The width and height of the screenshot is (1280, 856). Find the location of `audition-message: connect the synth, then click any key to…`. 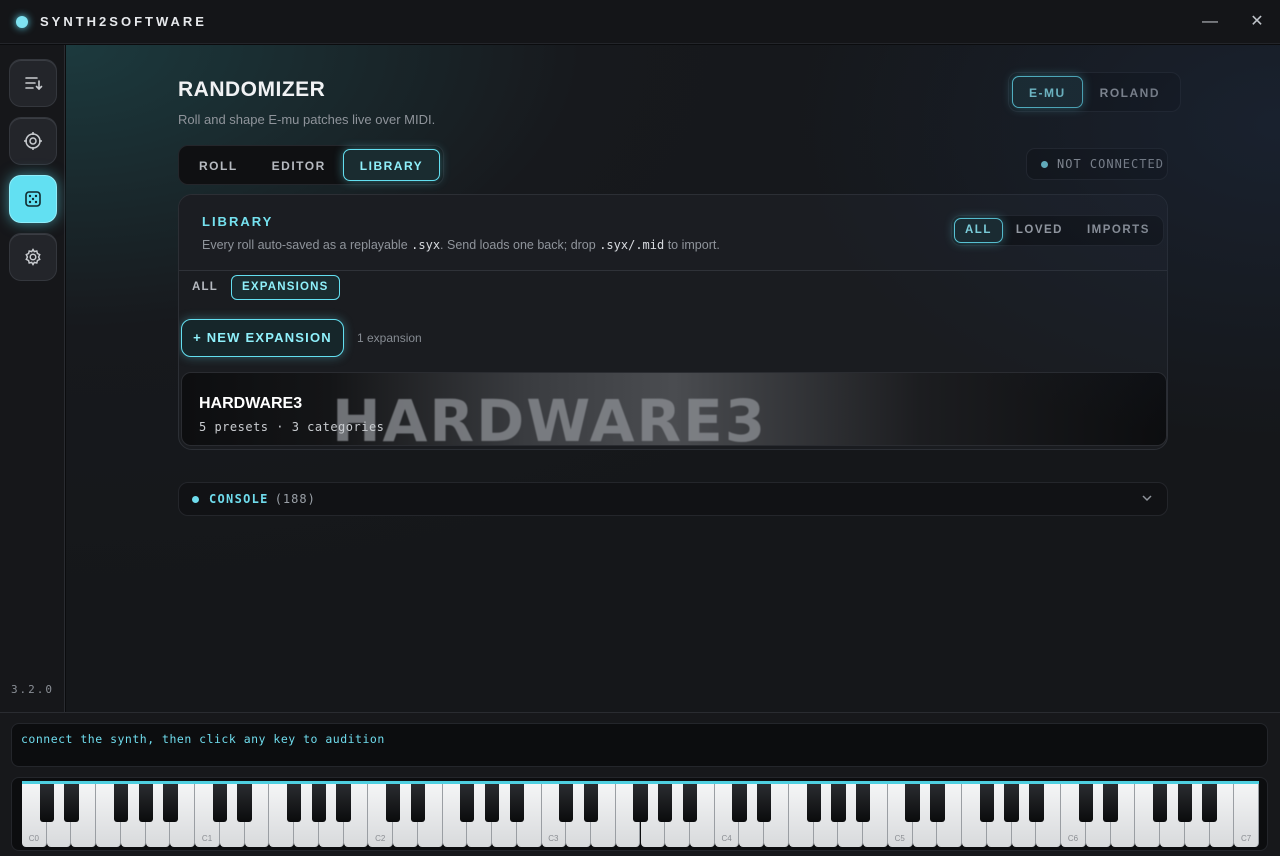

audition-message: connect the synth, then click any key to… is located at coordinates (203, 739).